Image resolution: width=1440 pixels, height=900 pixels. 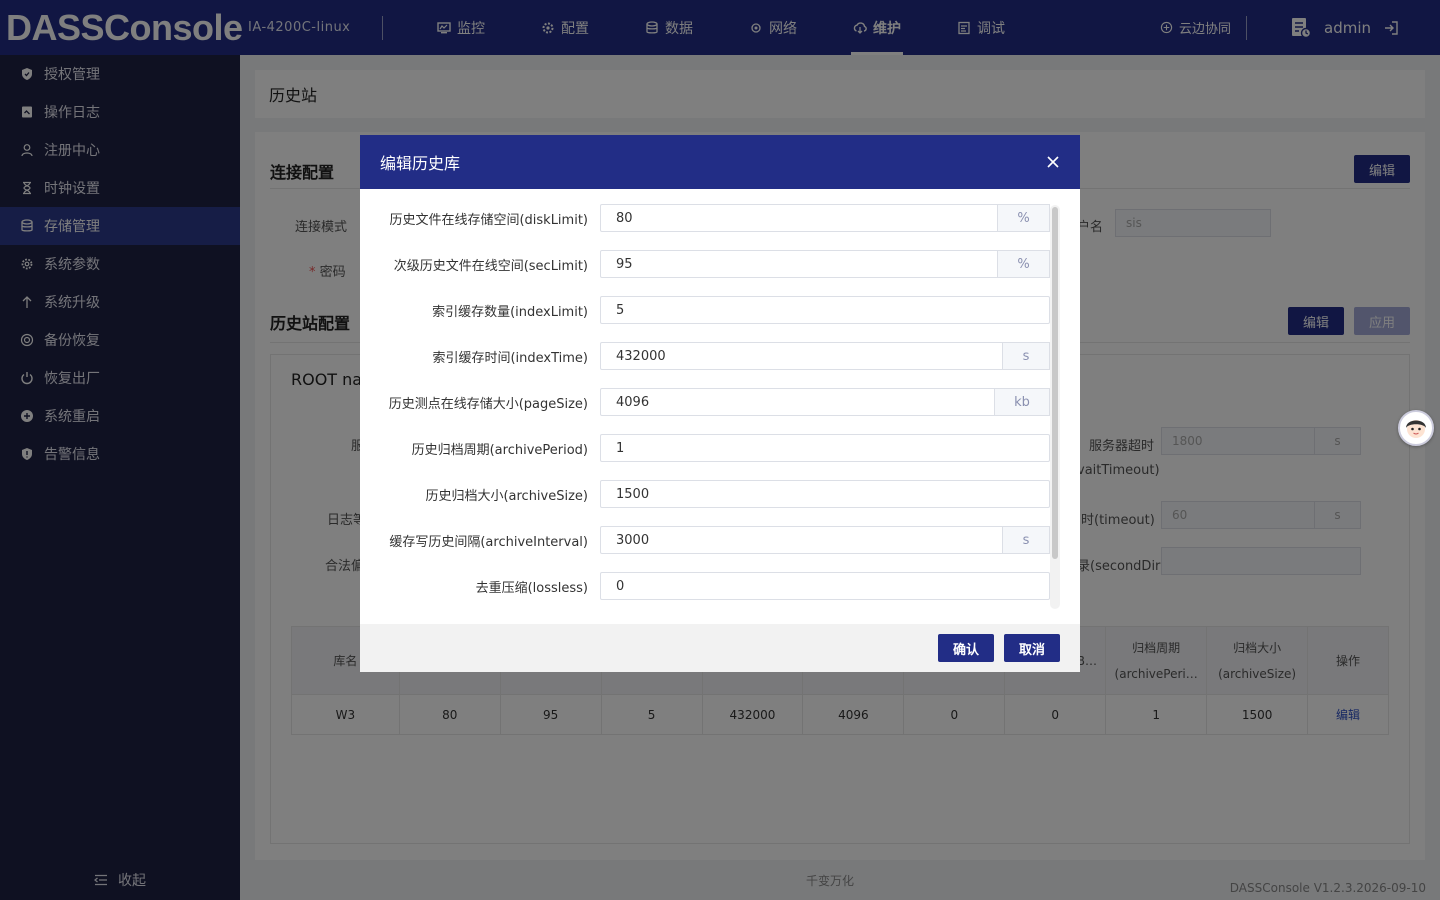 What do you see at coordinates (506, 496) in the screenshot?
I see `field-label: 历史归档大小(archiveSize)` at bounding box center [506, 496].